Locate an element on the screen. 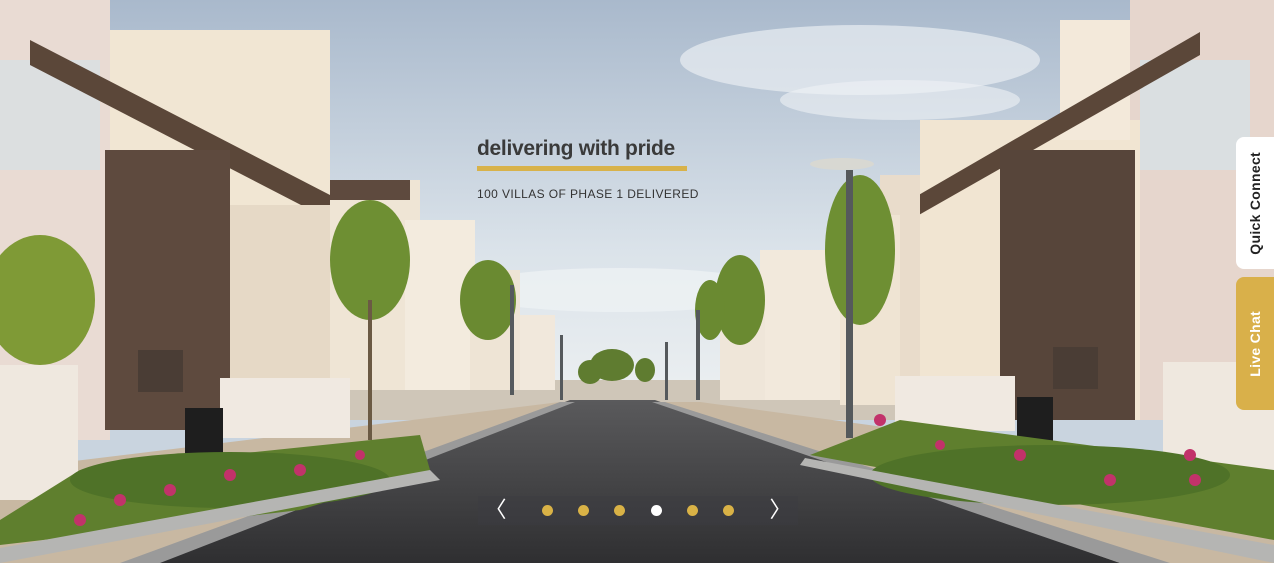  slider-next-button: 〉 is located at coordinates (780, 510).